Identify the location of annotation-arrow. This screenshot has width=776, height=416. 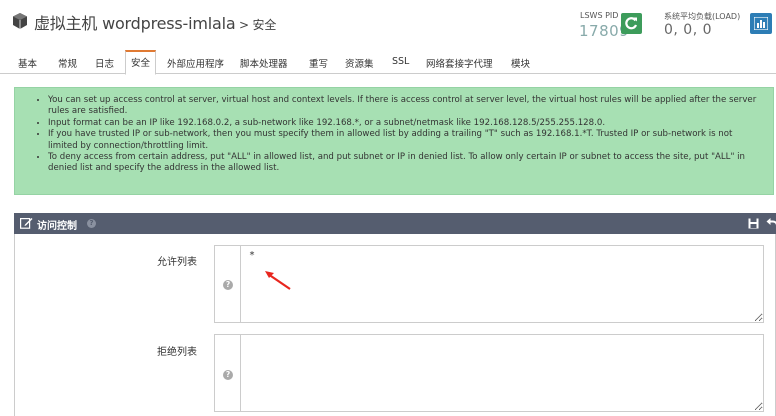
(278, 280).